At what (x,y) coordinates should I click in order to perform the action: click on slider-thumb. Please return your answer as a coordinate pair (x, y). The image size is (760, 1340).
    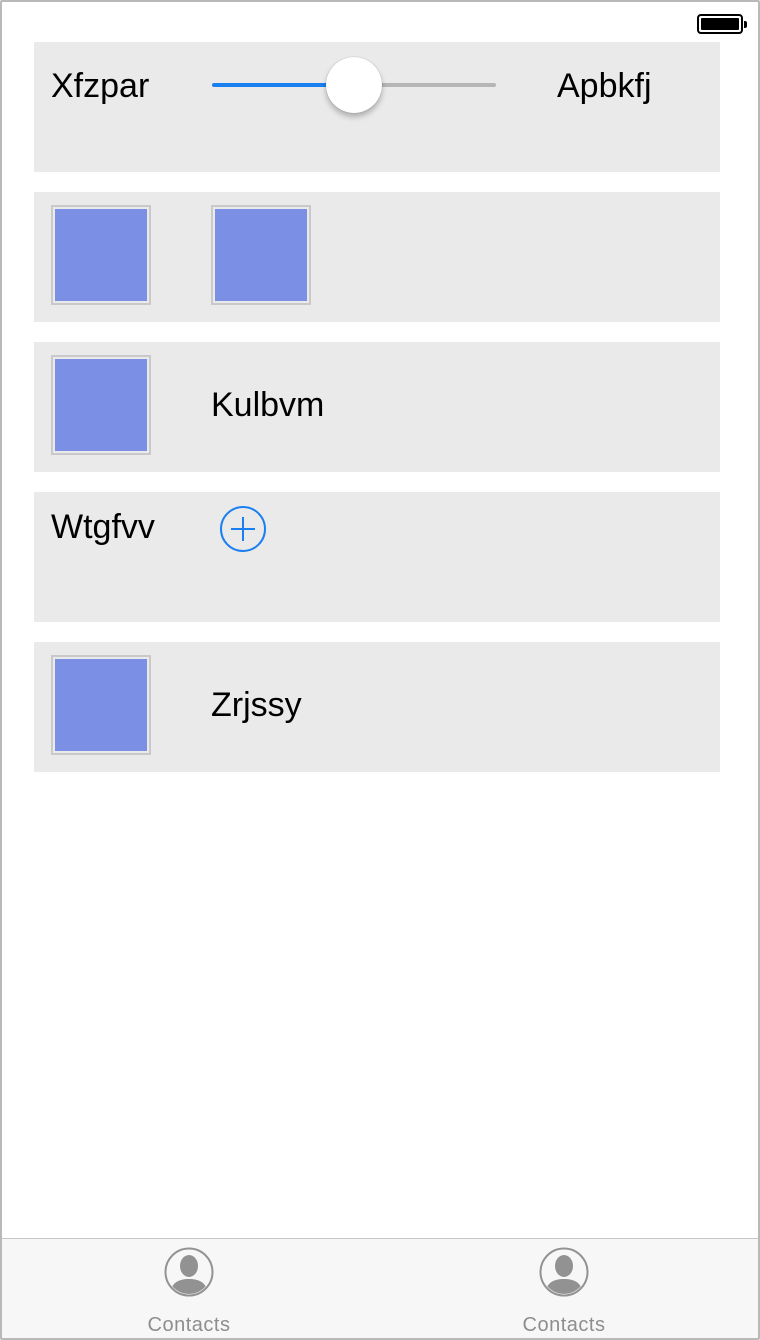
    Looking at the image, I should click on (354, 85).